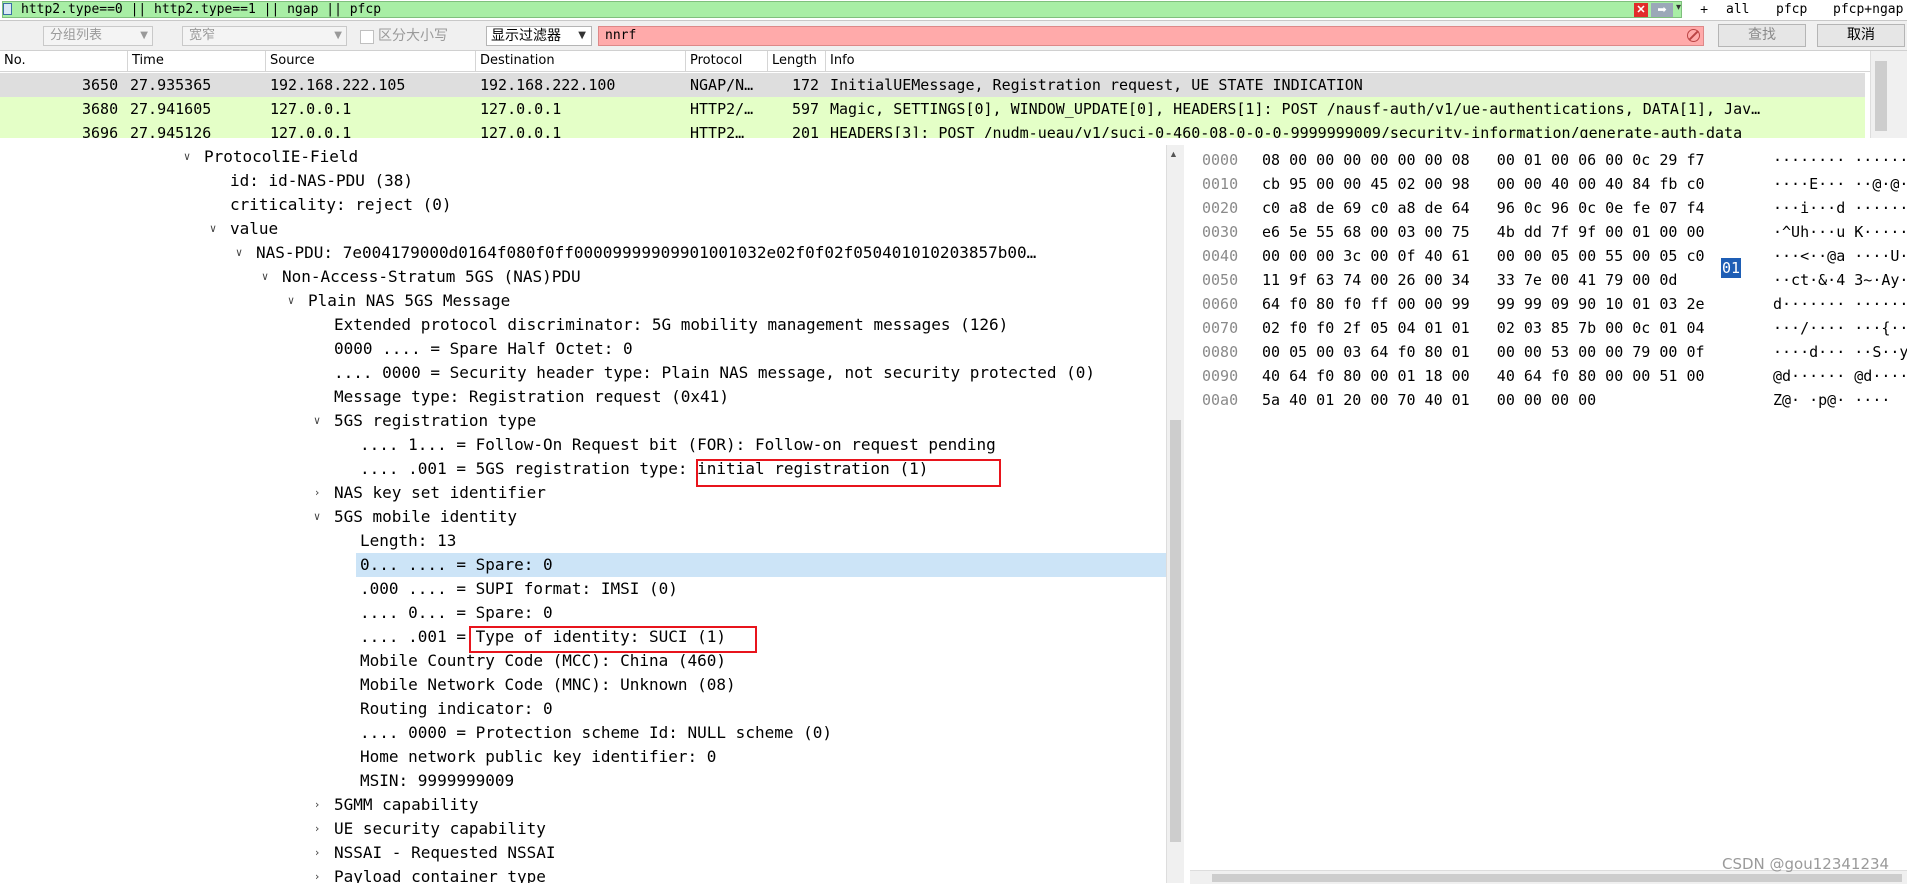 Image resolution: width=1907 pixels, height=884 pixels. I want to click on tree-item-label: id: id-NAS-PDU (38), so click(322, 180).